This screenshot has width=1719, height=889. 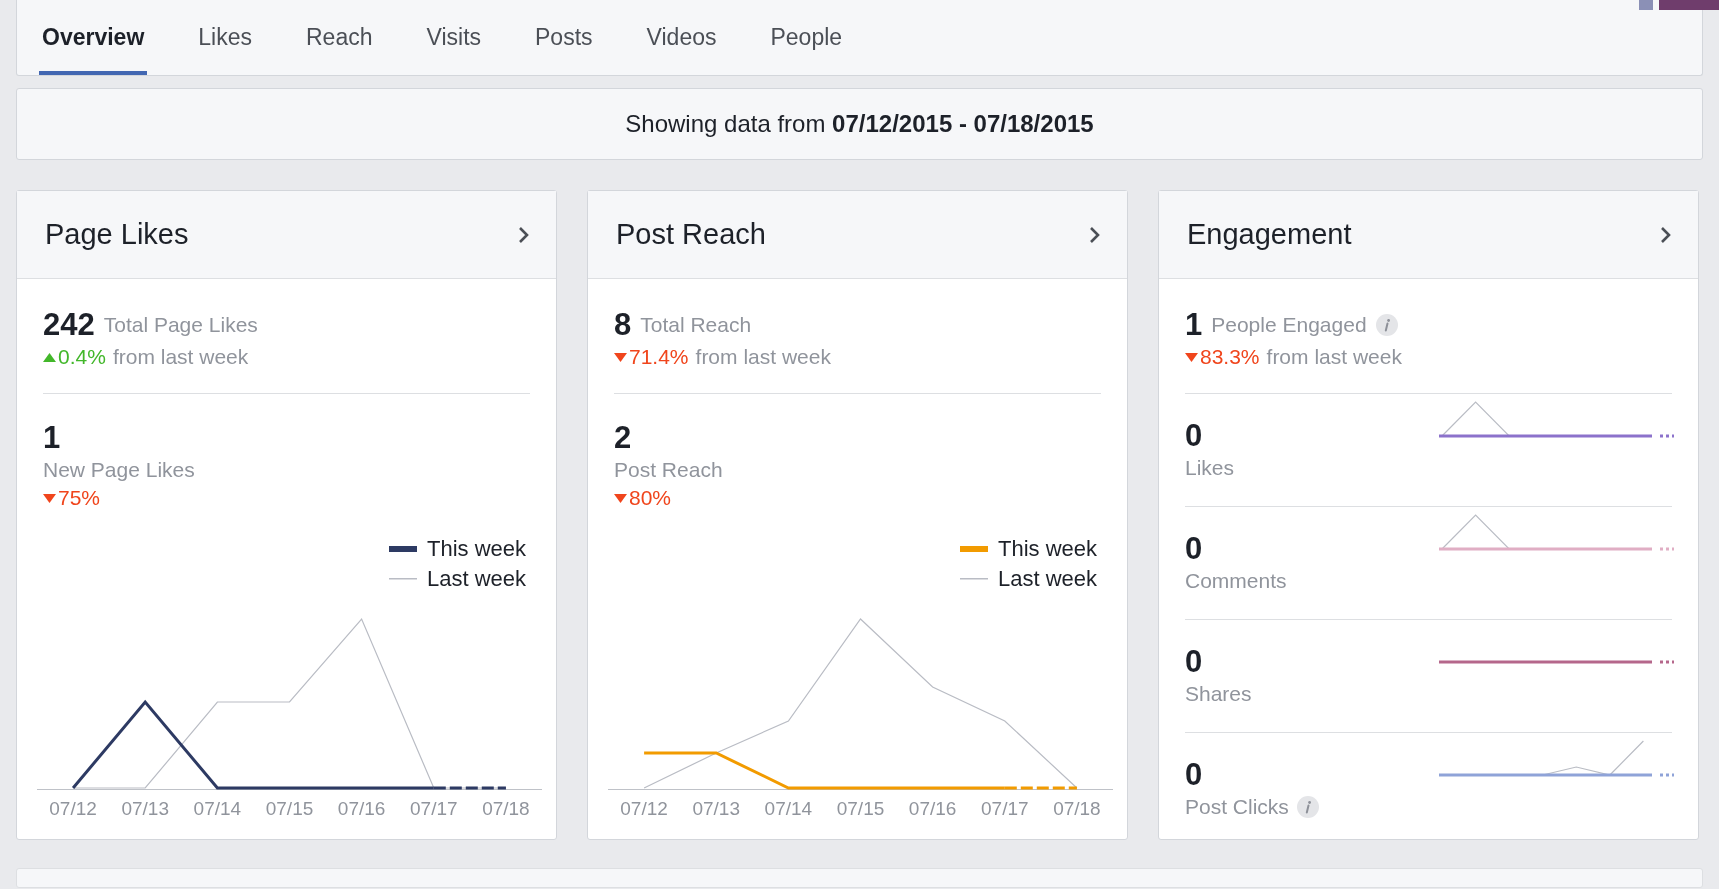 I want to click on tab: Overview, so click(x=93, y=37).